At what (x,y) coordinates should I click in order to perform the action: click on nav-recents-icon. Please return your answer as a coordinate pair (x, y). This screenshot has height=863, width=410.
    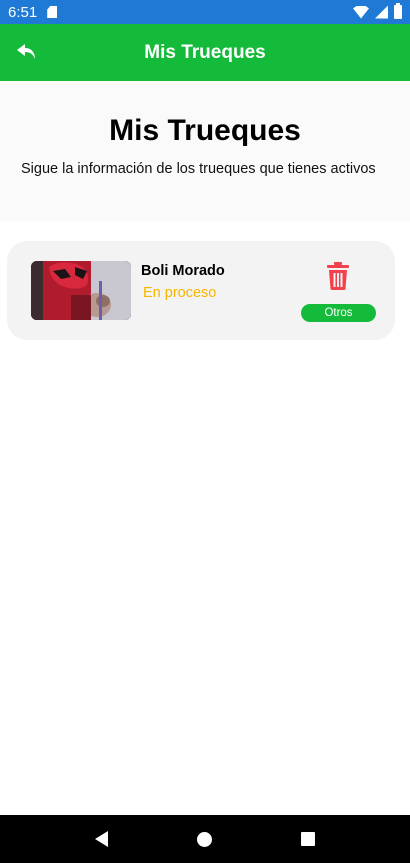
    Looking at the image, I should click on (308, 839).